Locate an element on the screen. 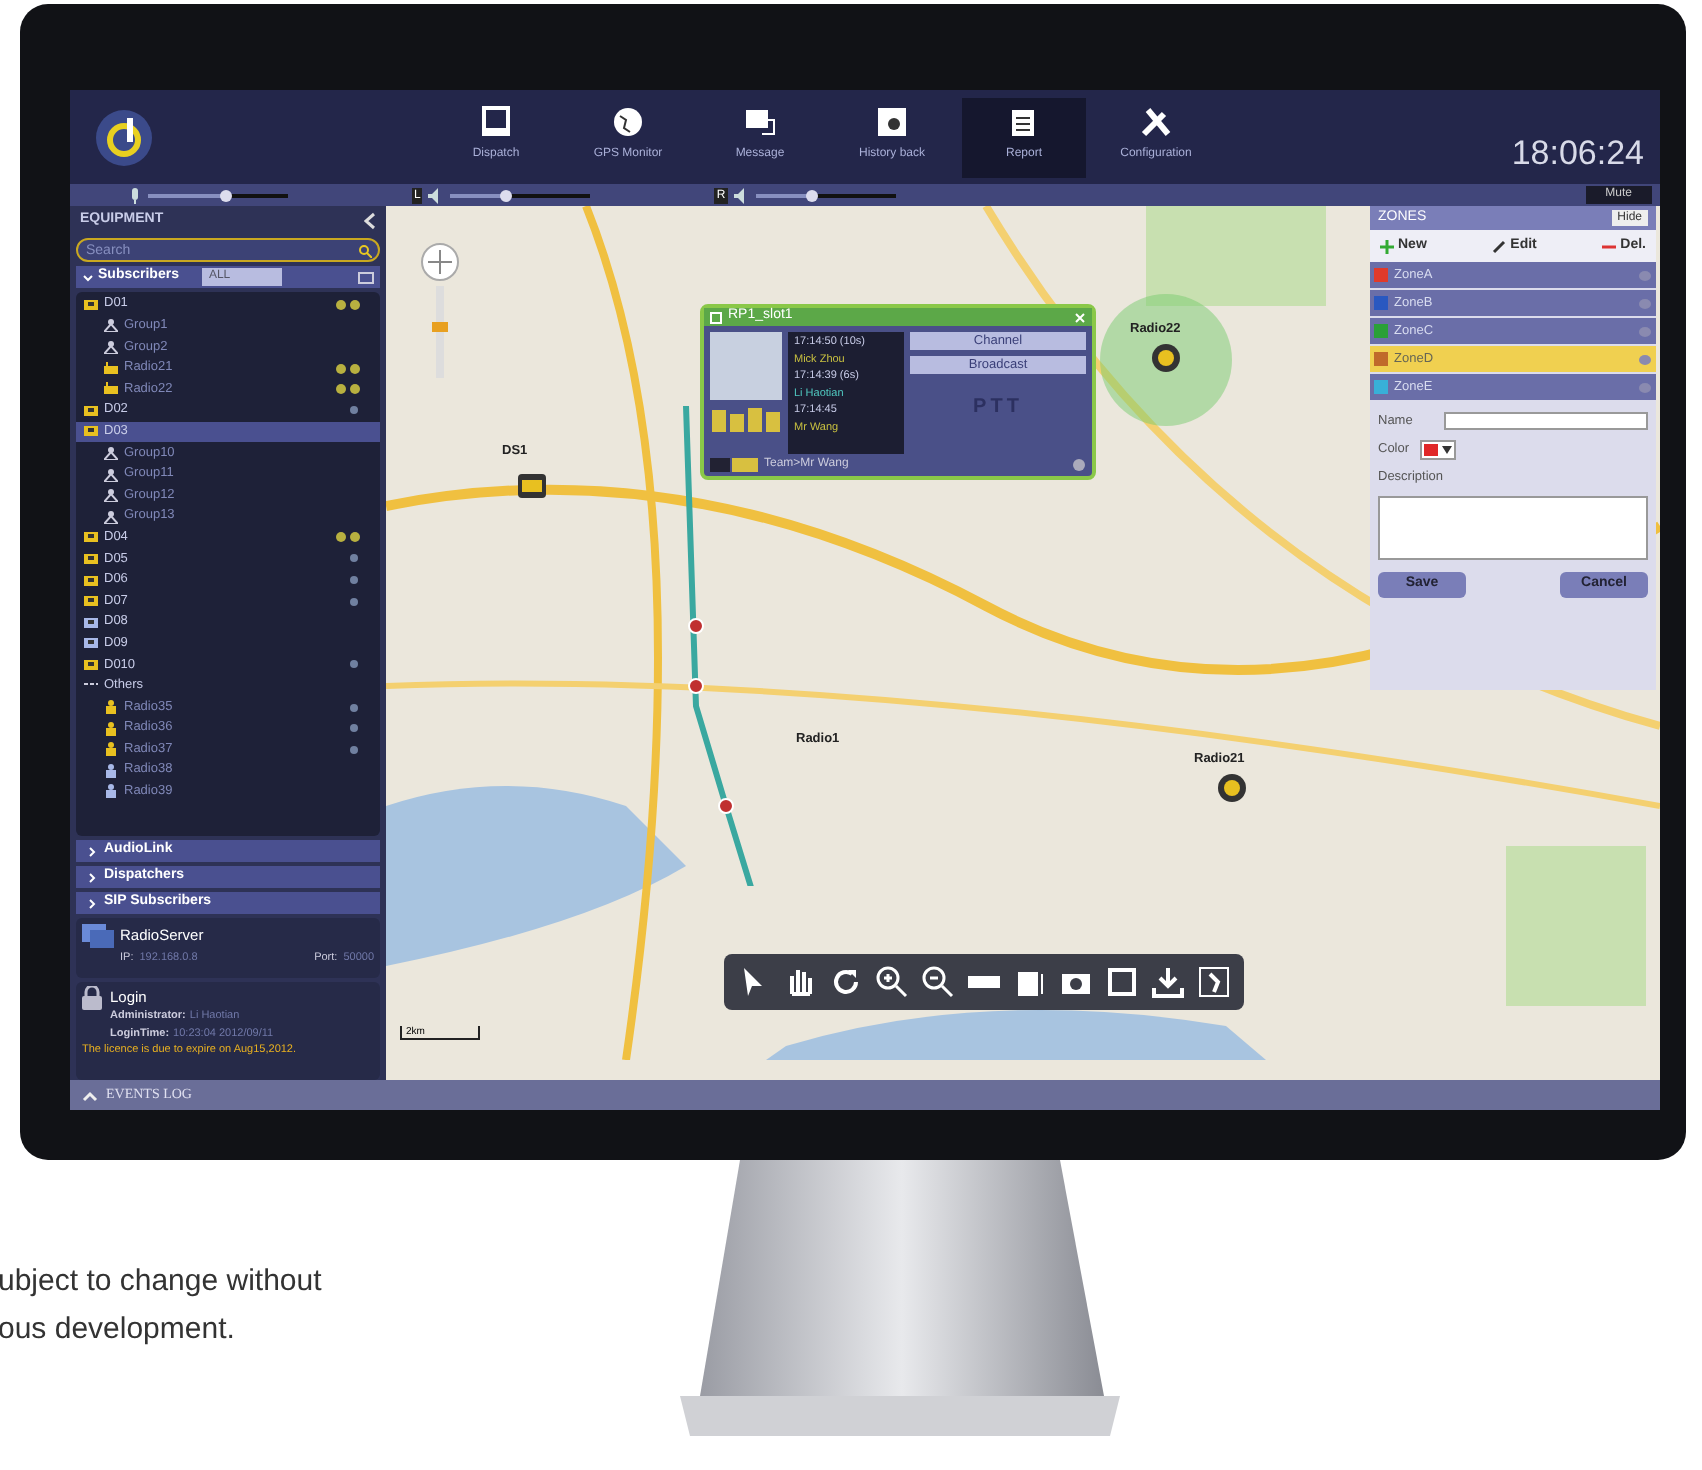 The image size is (1702, 1470). dropdown-caret-icon is located at coordinates (1446, 449).